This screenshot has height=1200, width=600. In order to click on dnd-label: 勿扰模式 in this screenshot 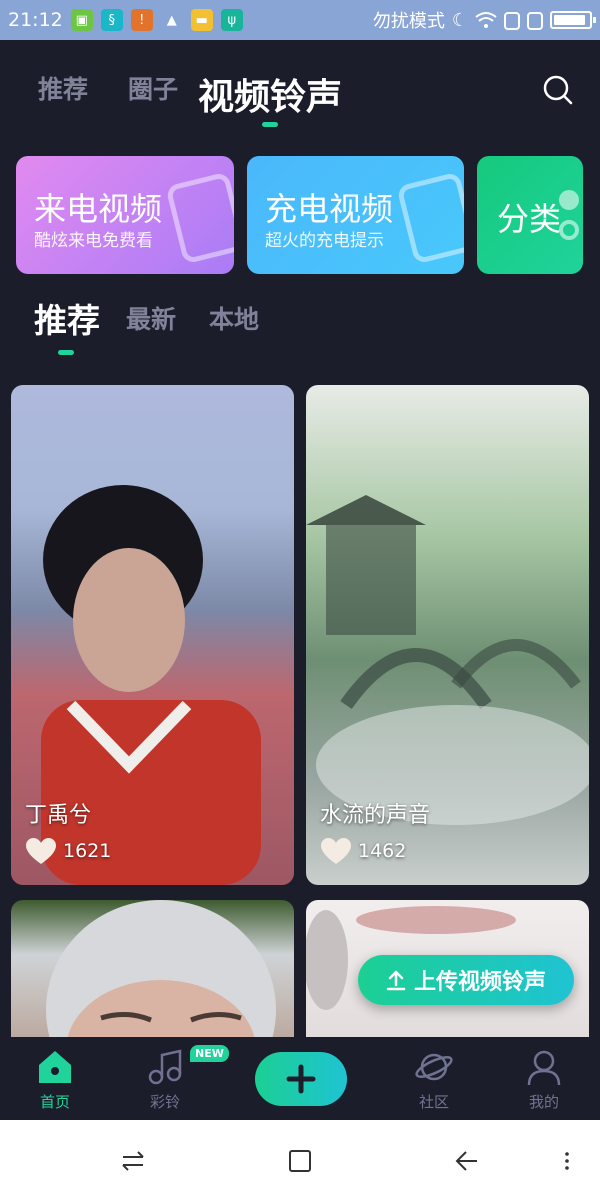, I will do `click(408, 21)`.